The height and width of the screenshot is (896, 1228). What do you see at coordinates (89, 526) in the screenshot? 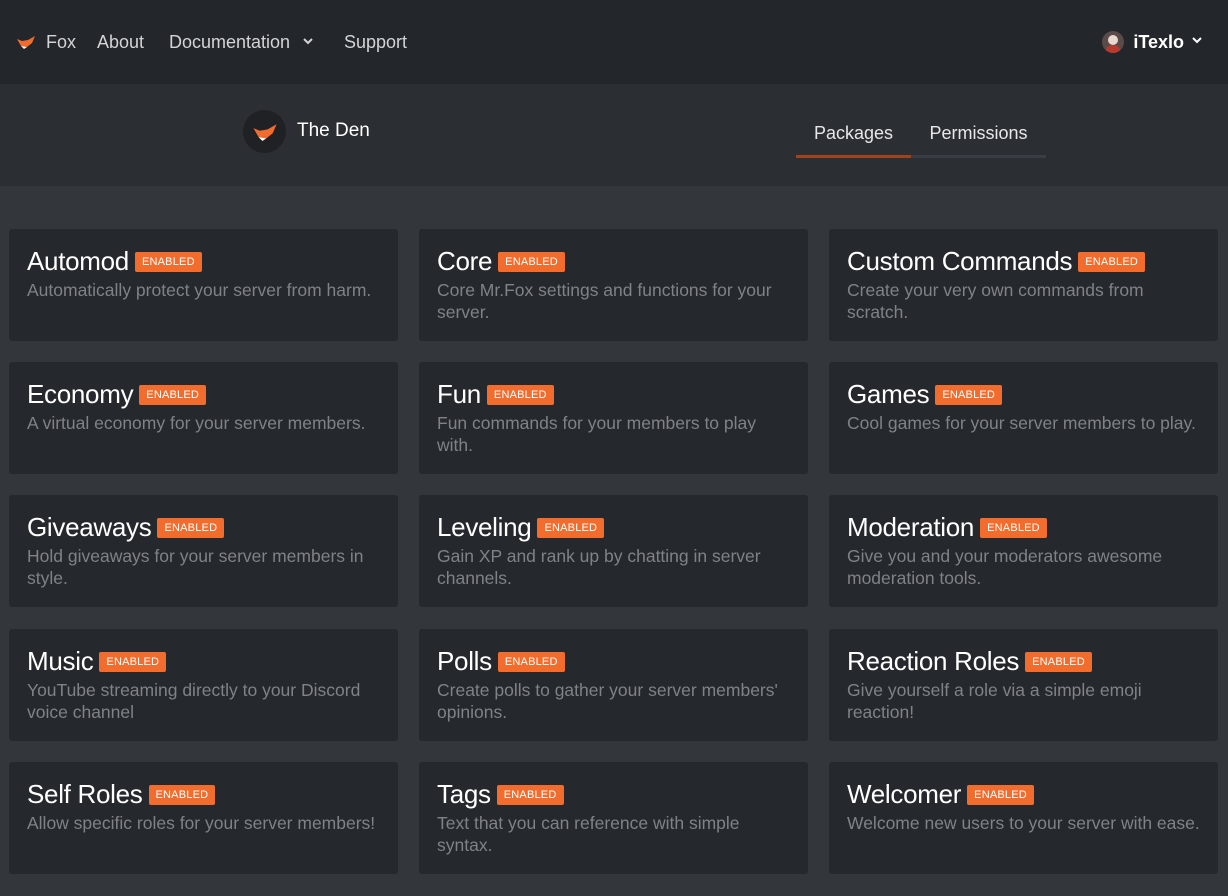
I see `package-title: Giveaways` at bounding box center [89, 526].